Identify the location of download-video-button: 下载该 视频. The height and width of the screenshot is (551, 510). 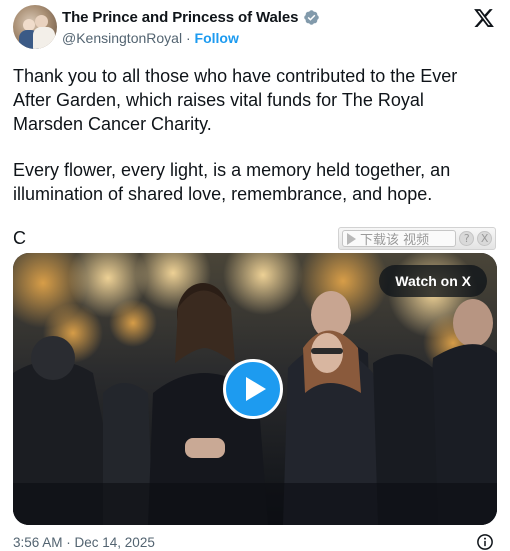
(399, 239).